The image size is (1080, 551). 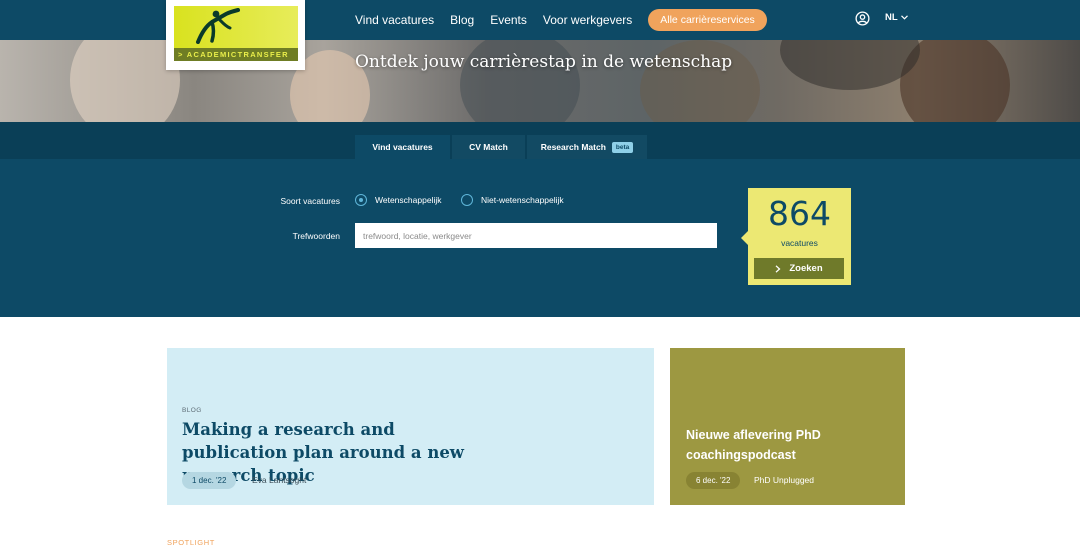 I want to click on podcast-date-badge: 6 dec. '22, so click(x=713, y=480).